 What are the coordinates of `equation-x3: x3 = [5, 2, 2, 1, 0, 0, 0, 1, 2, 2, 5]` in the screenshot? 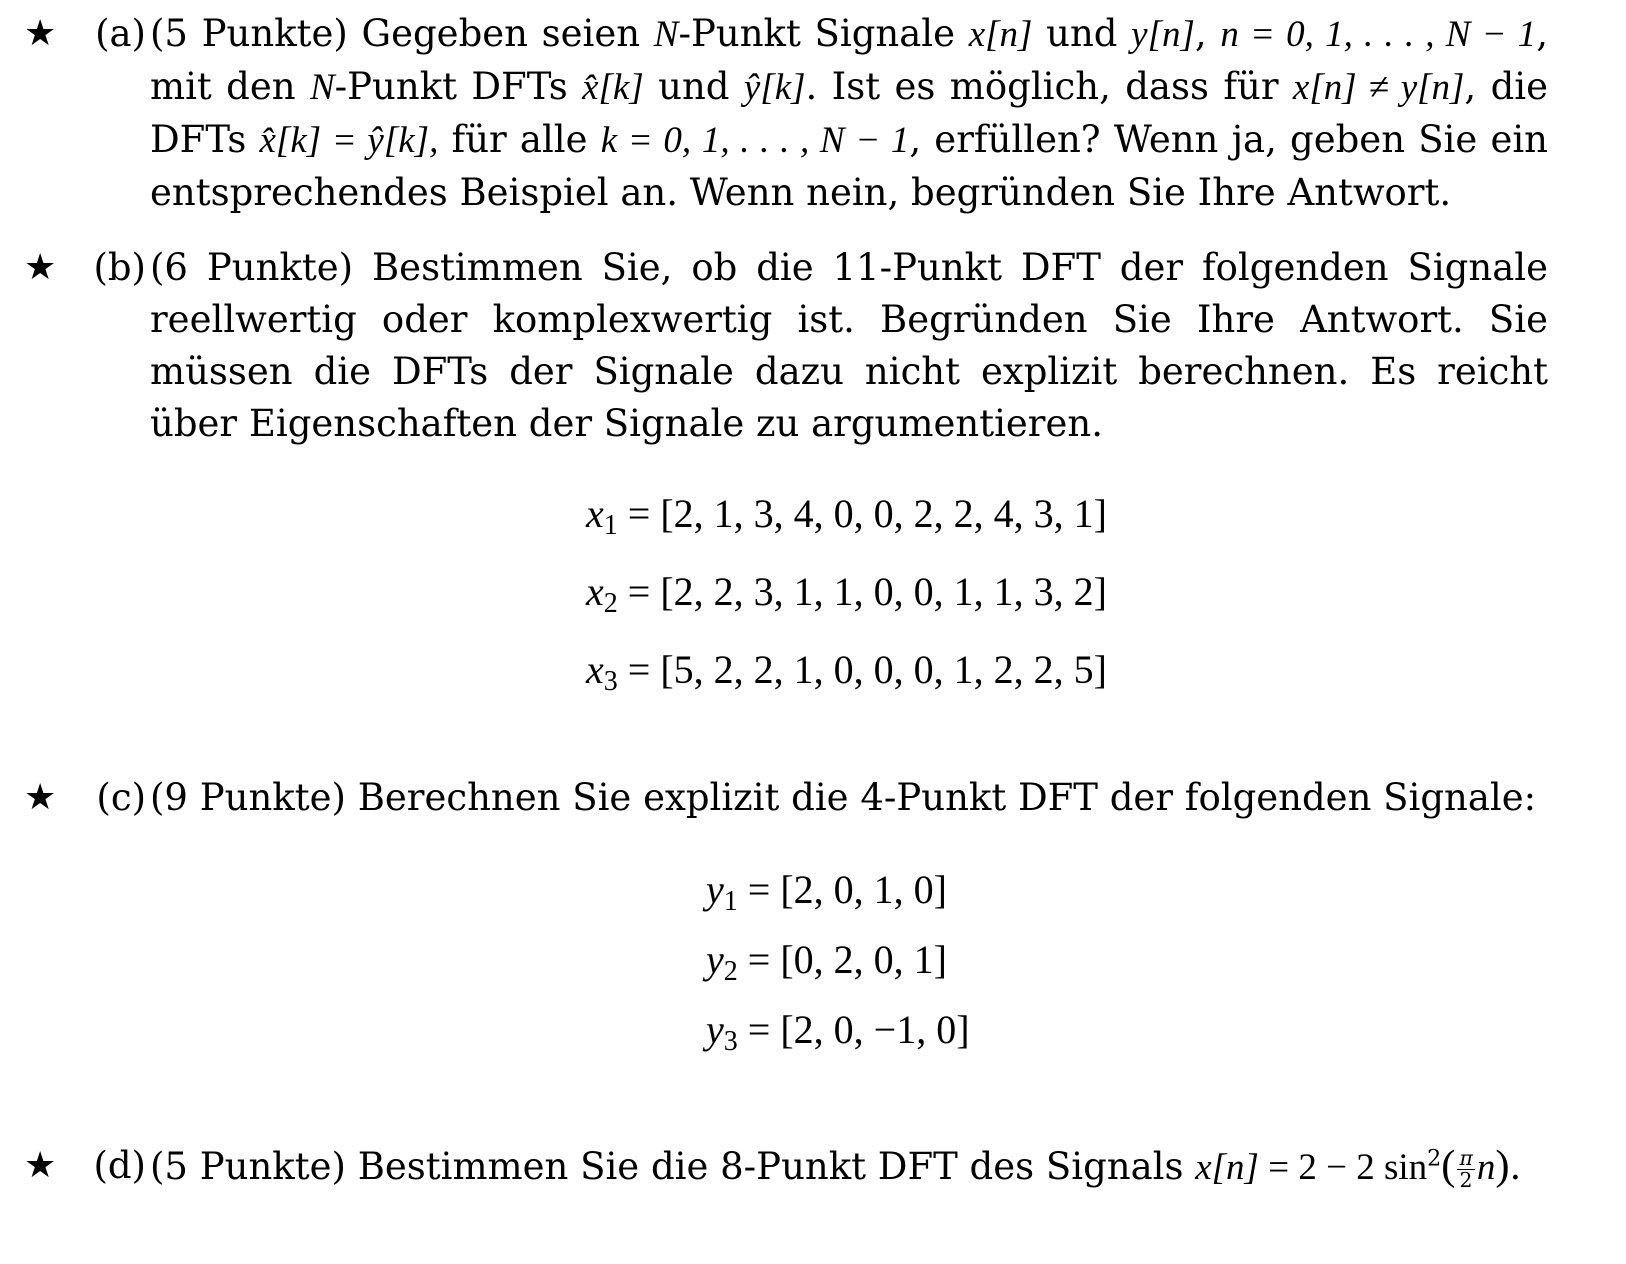 It's located at (846, 672).